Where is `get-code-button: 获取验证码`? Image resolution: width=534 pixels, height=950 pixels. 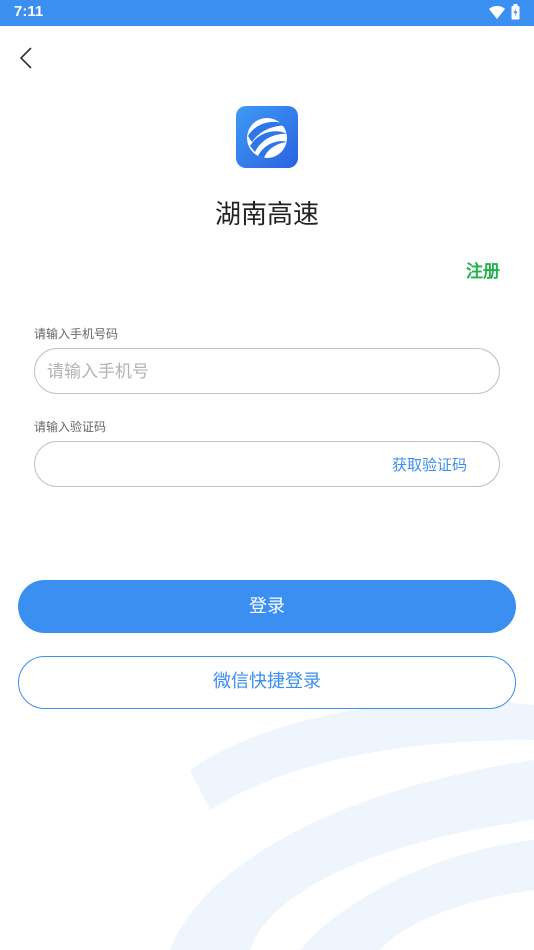
get-code-button: 获取验证码 is located at coordinates (429, 464).